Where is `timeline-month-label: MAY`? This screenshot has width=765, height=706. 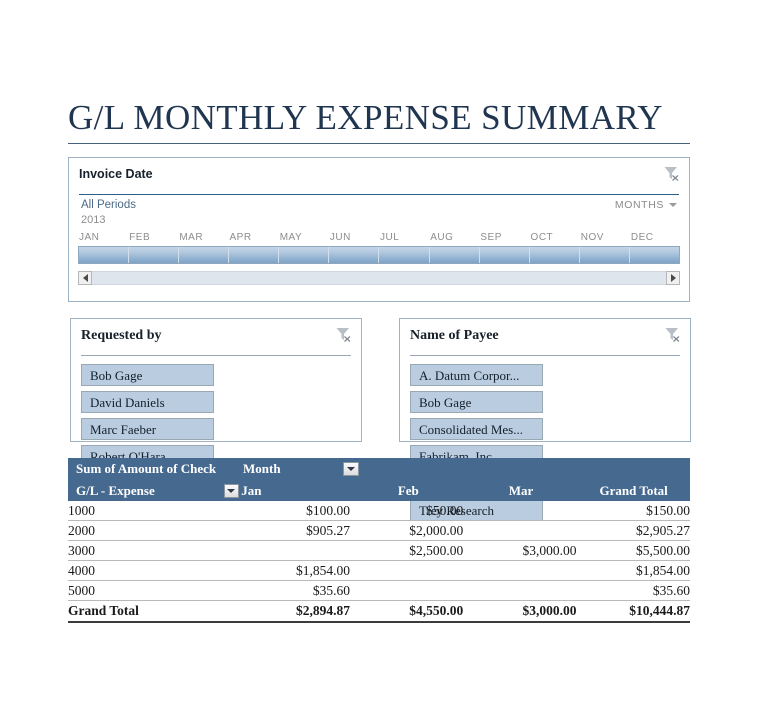 timeline-month-label: MAY is located at coordinates (291, 237).